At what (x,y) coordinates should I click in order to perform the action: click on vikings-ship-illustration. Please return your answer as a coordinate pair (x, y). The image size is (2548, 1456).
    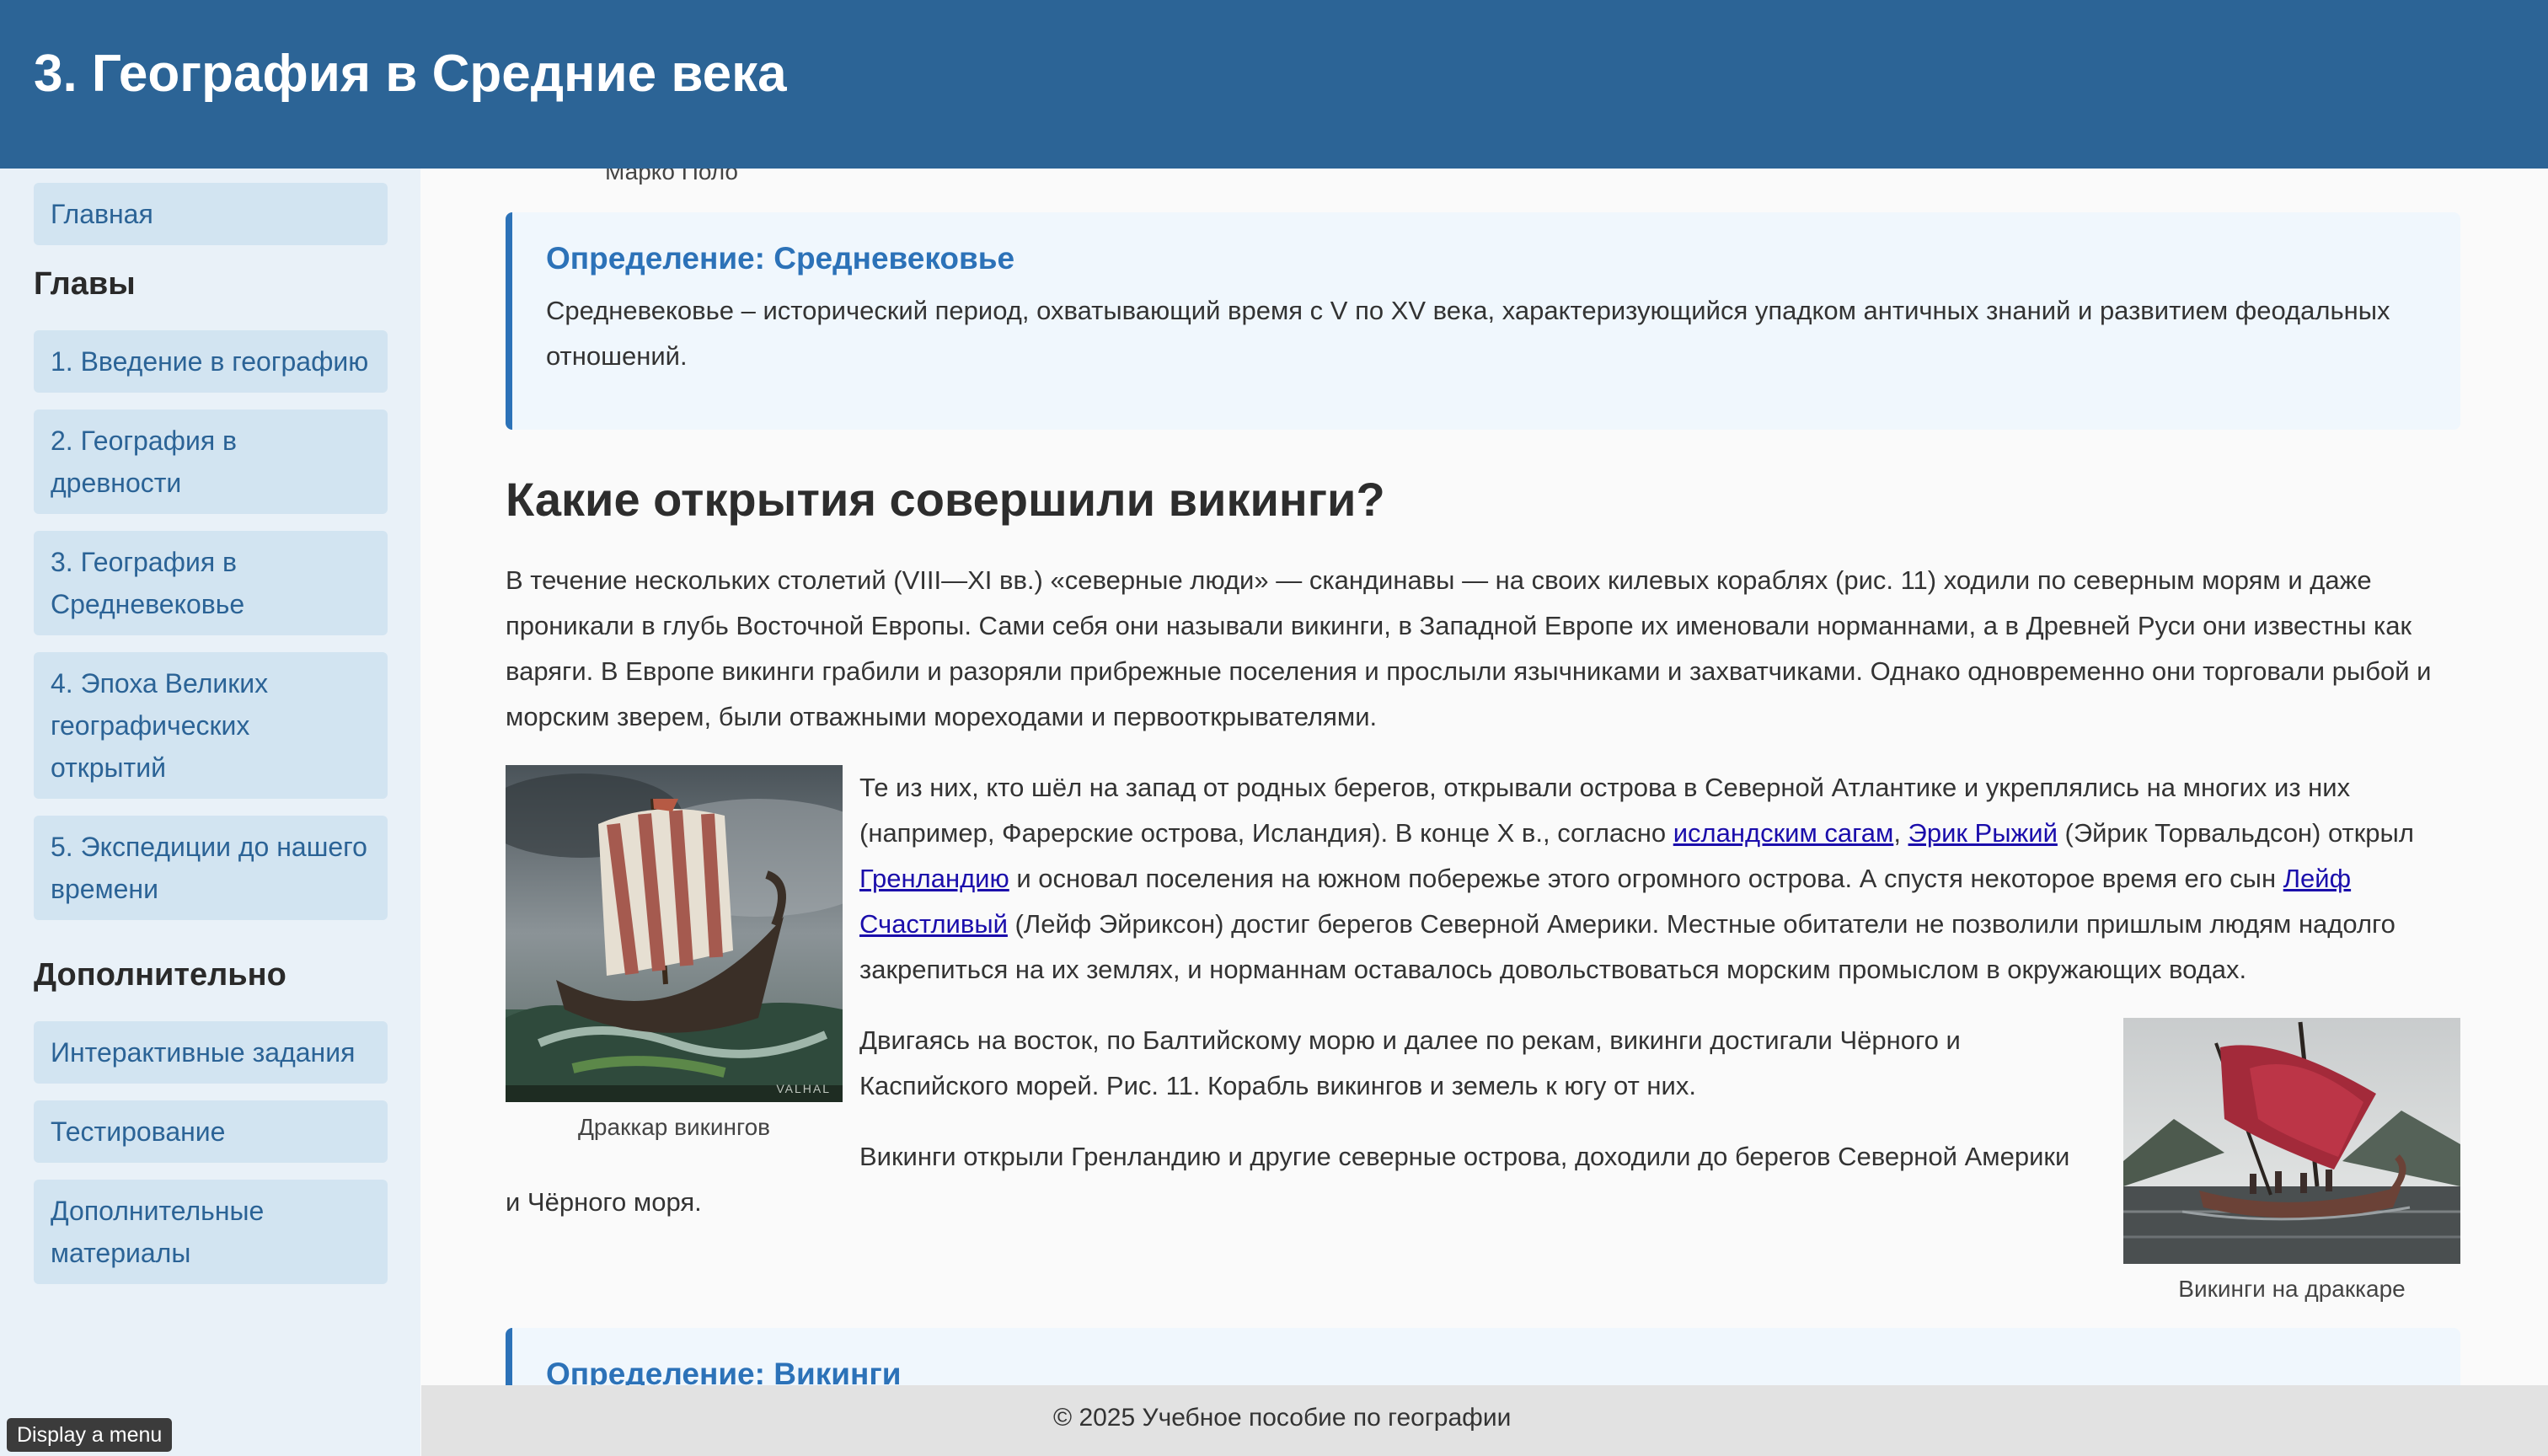
    Looking at the image, I should click on (2291, 1141).